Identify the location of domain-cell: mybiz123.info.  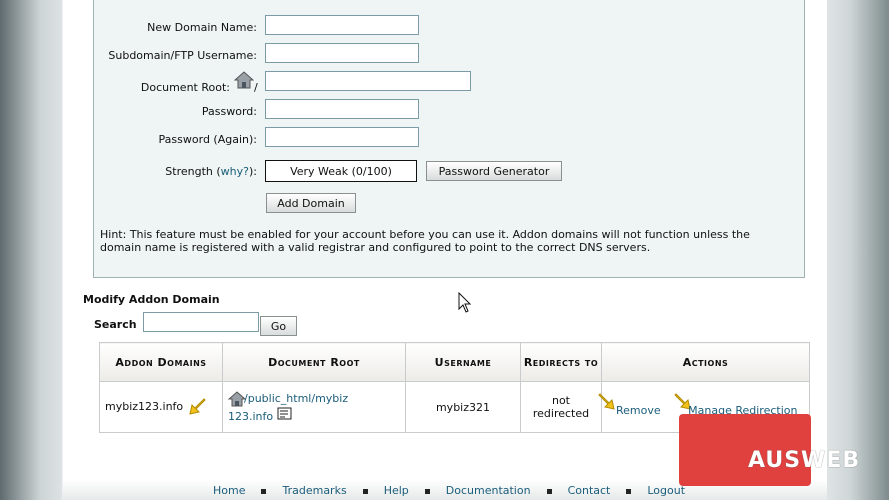
(161, 407).